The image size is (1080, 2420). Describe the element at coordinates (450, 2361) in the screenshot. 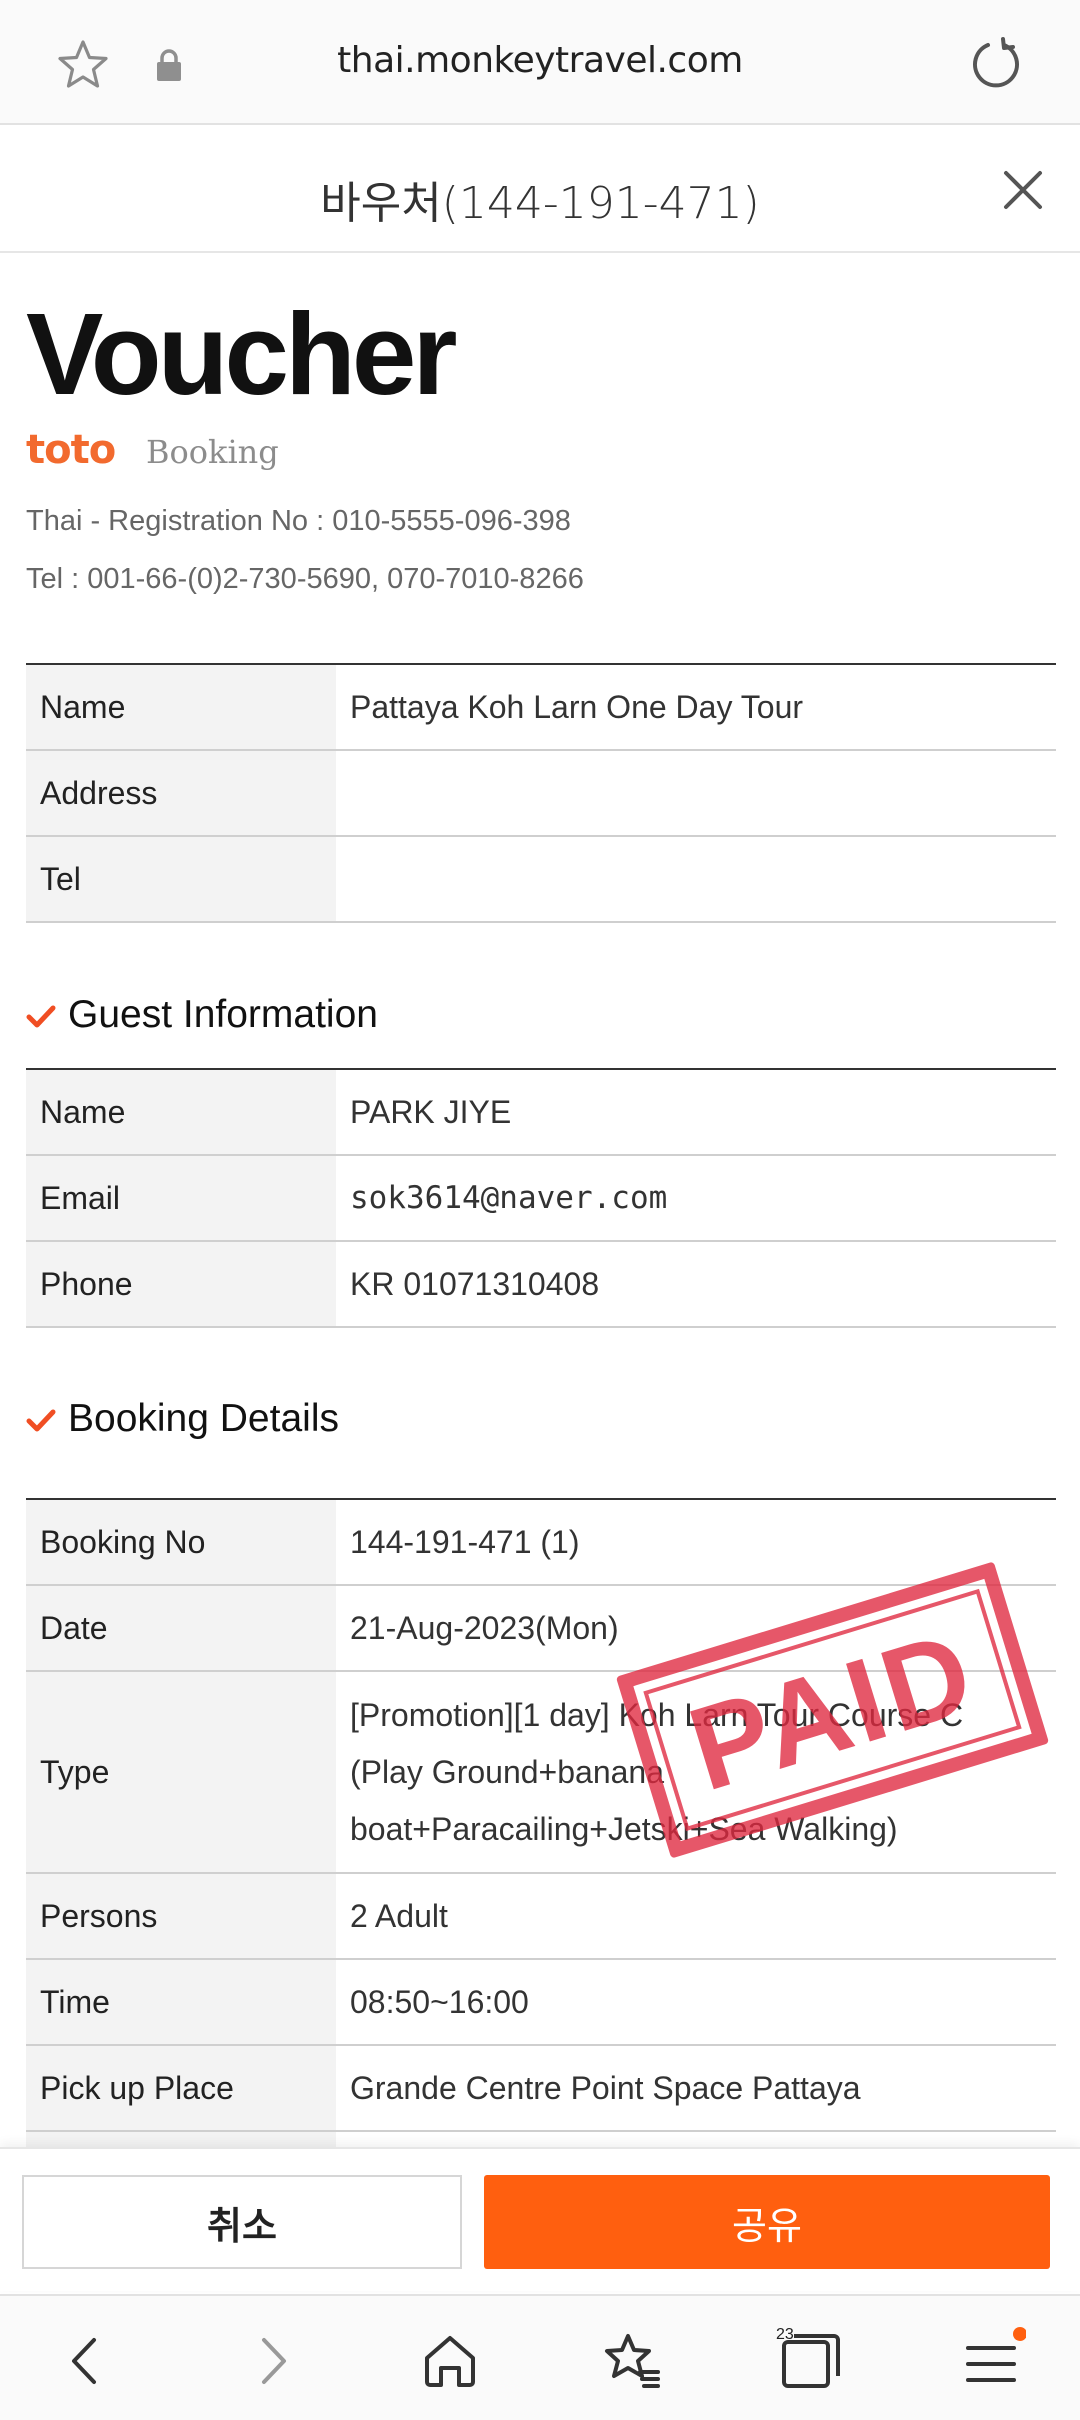

I see `home-icon` at that location.